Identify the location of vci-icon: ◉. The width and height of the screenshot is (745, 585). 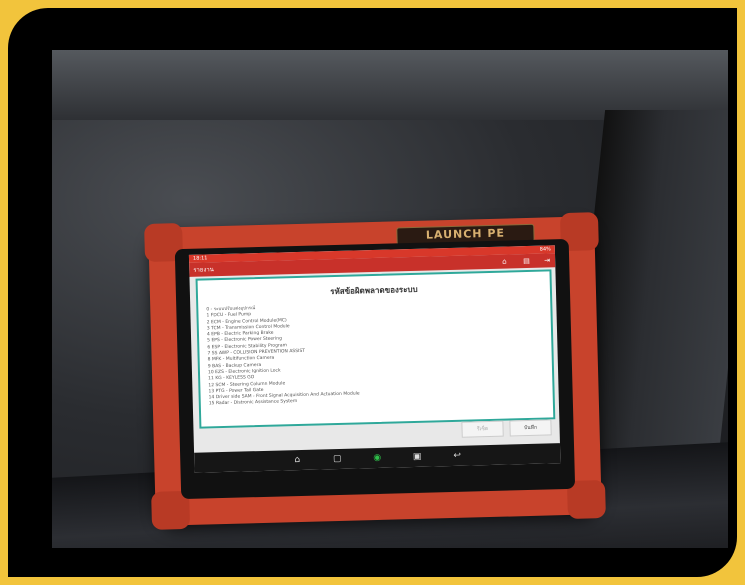
(377, 458).